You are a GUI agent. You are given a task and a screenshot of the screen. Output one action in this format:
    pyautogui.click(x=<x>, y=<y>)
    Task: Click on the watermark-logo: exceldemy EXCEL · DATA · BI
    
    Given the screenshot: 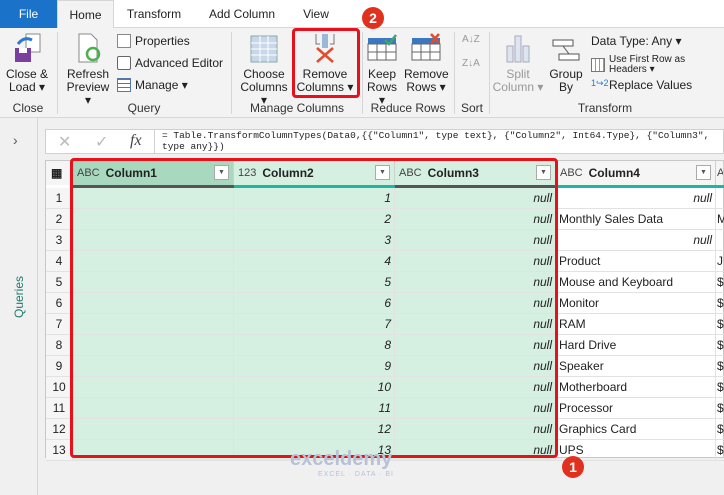 What is the action you would take?
    pyautogui.click(x=342, y=463)
    